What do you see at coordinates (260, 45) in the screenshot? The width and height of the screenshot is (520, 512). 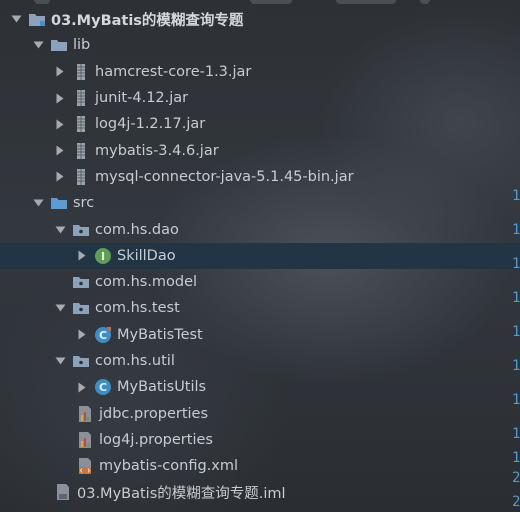 I see `tree-node-lib: lib` at bounding box center [260, 45].